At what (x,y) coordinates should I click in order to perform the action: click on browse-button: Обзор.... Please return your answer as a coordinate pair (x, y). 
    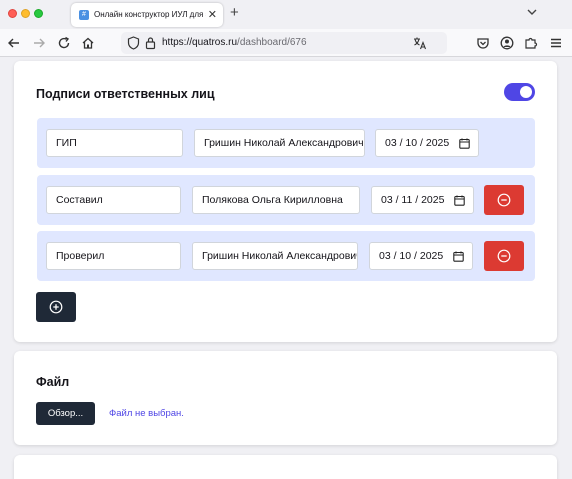
    Looking at the image, I should click on (65, 413).